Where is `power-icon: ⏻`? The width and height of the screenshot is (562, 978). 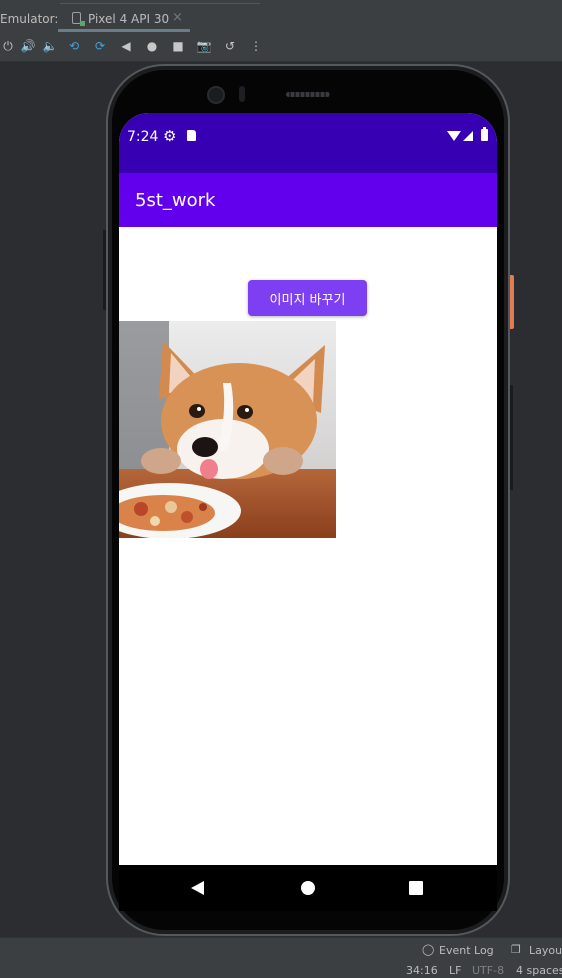 power-icon: ⏻ is located at coordinates (8, 46).